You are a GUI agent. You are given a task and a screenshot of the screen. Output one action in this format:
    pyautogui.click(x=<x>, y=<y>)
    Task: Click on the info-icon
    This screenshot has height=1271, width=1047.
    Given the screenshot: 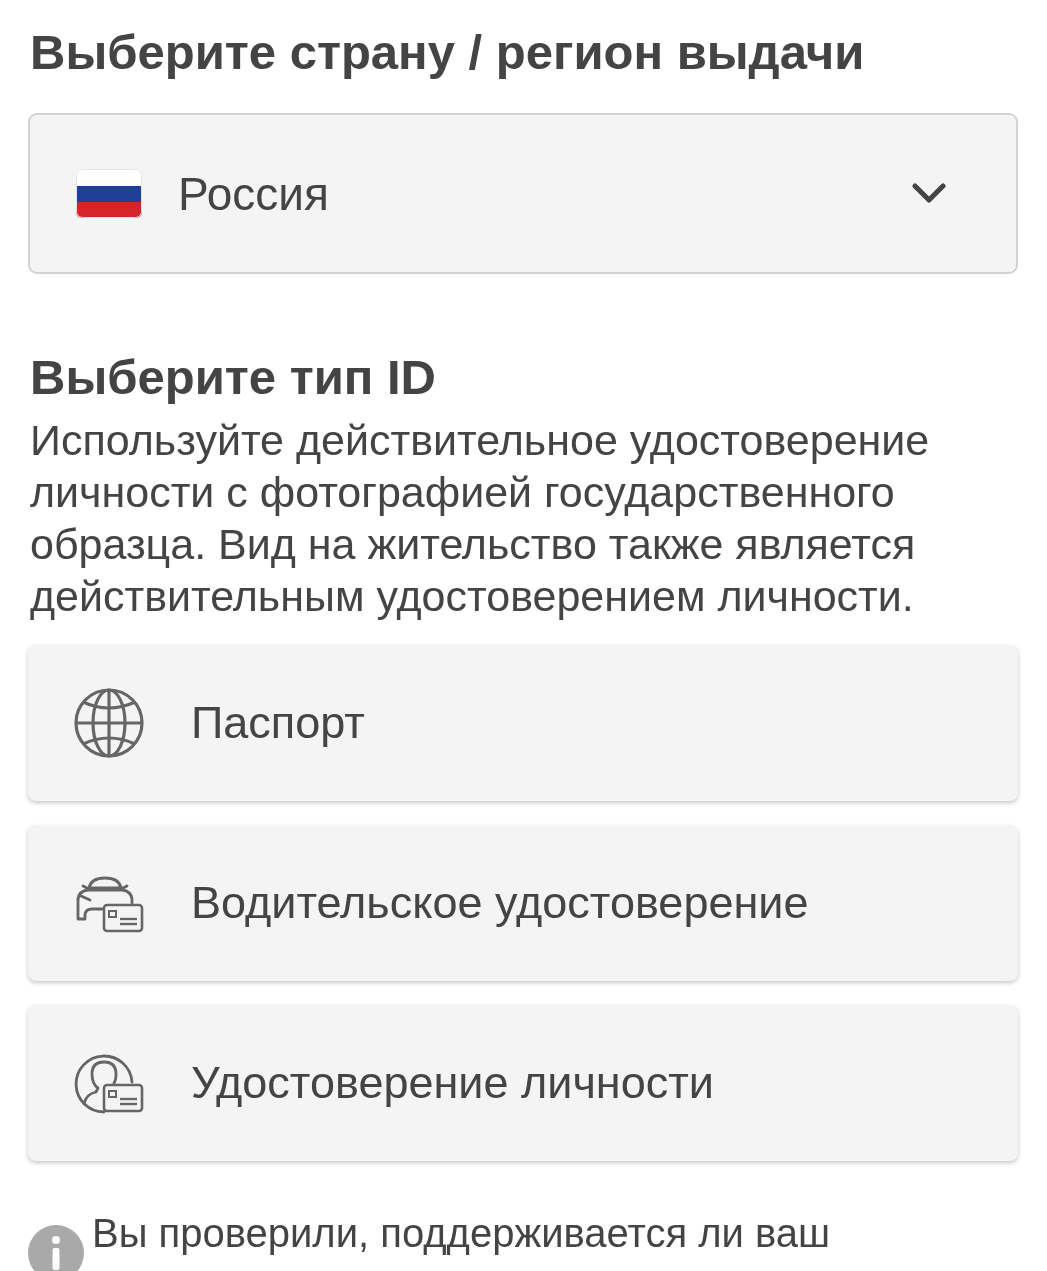 What is the action you would take?
    pyautogui.click(x=56, y=1248)
    